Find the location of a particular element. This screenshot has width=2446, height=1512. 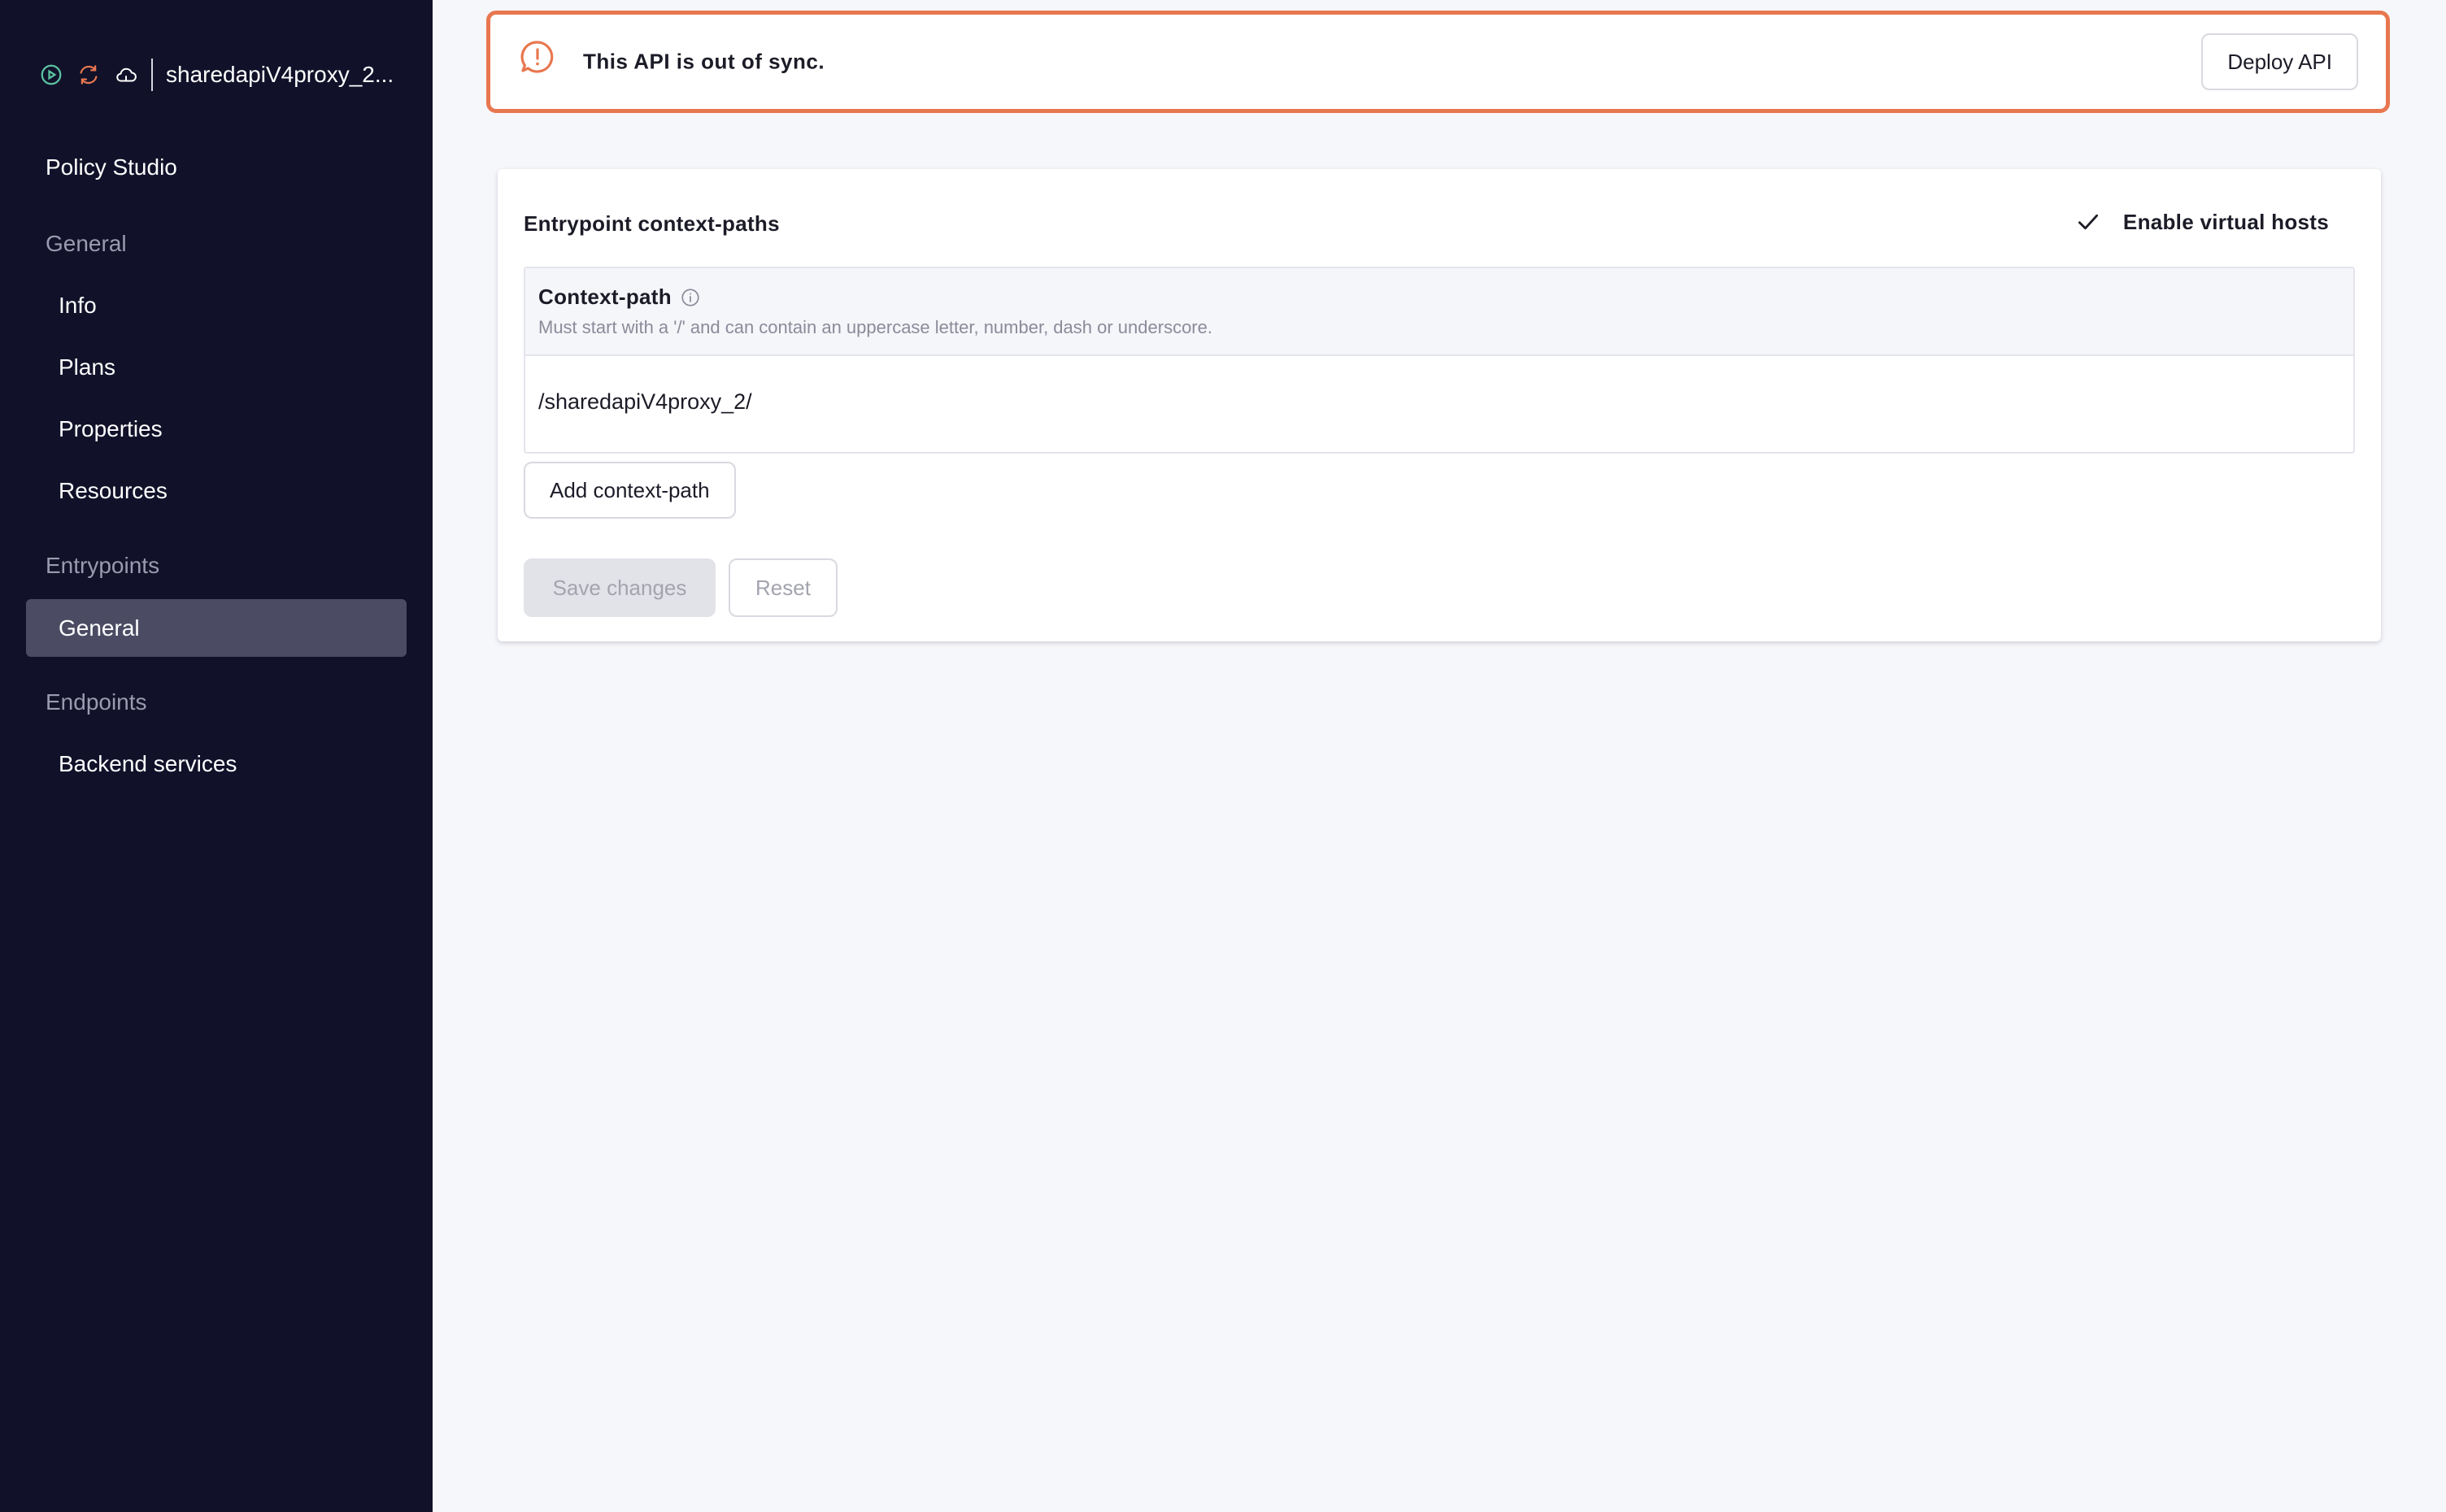

header-divider is located at coordinates (152, 75).